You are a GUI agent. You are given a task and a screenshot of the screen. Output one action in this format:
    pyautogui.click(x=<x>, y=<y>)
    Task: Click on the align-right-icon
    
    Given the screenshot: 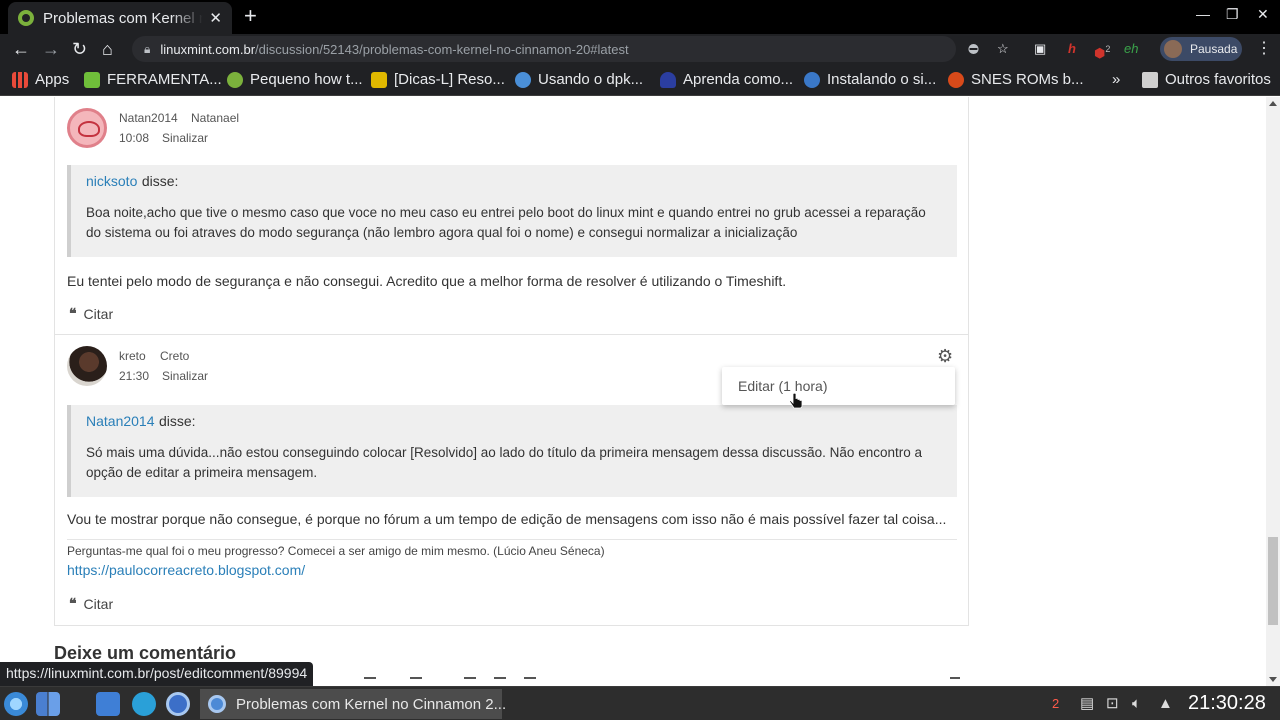 What is the action you would take?
    pyautogui.click(x=530, y=679)
    